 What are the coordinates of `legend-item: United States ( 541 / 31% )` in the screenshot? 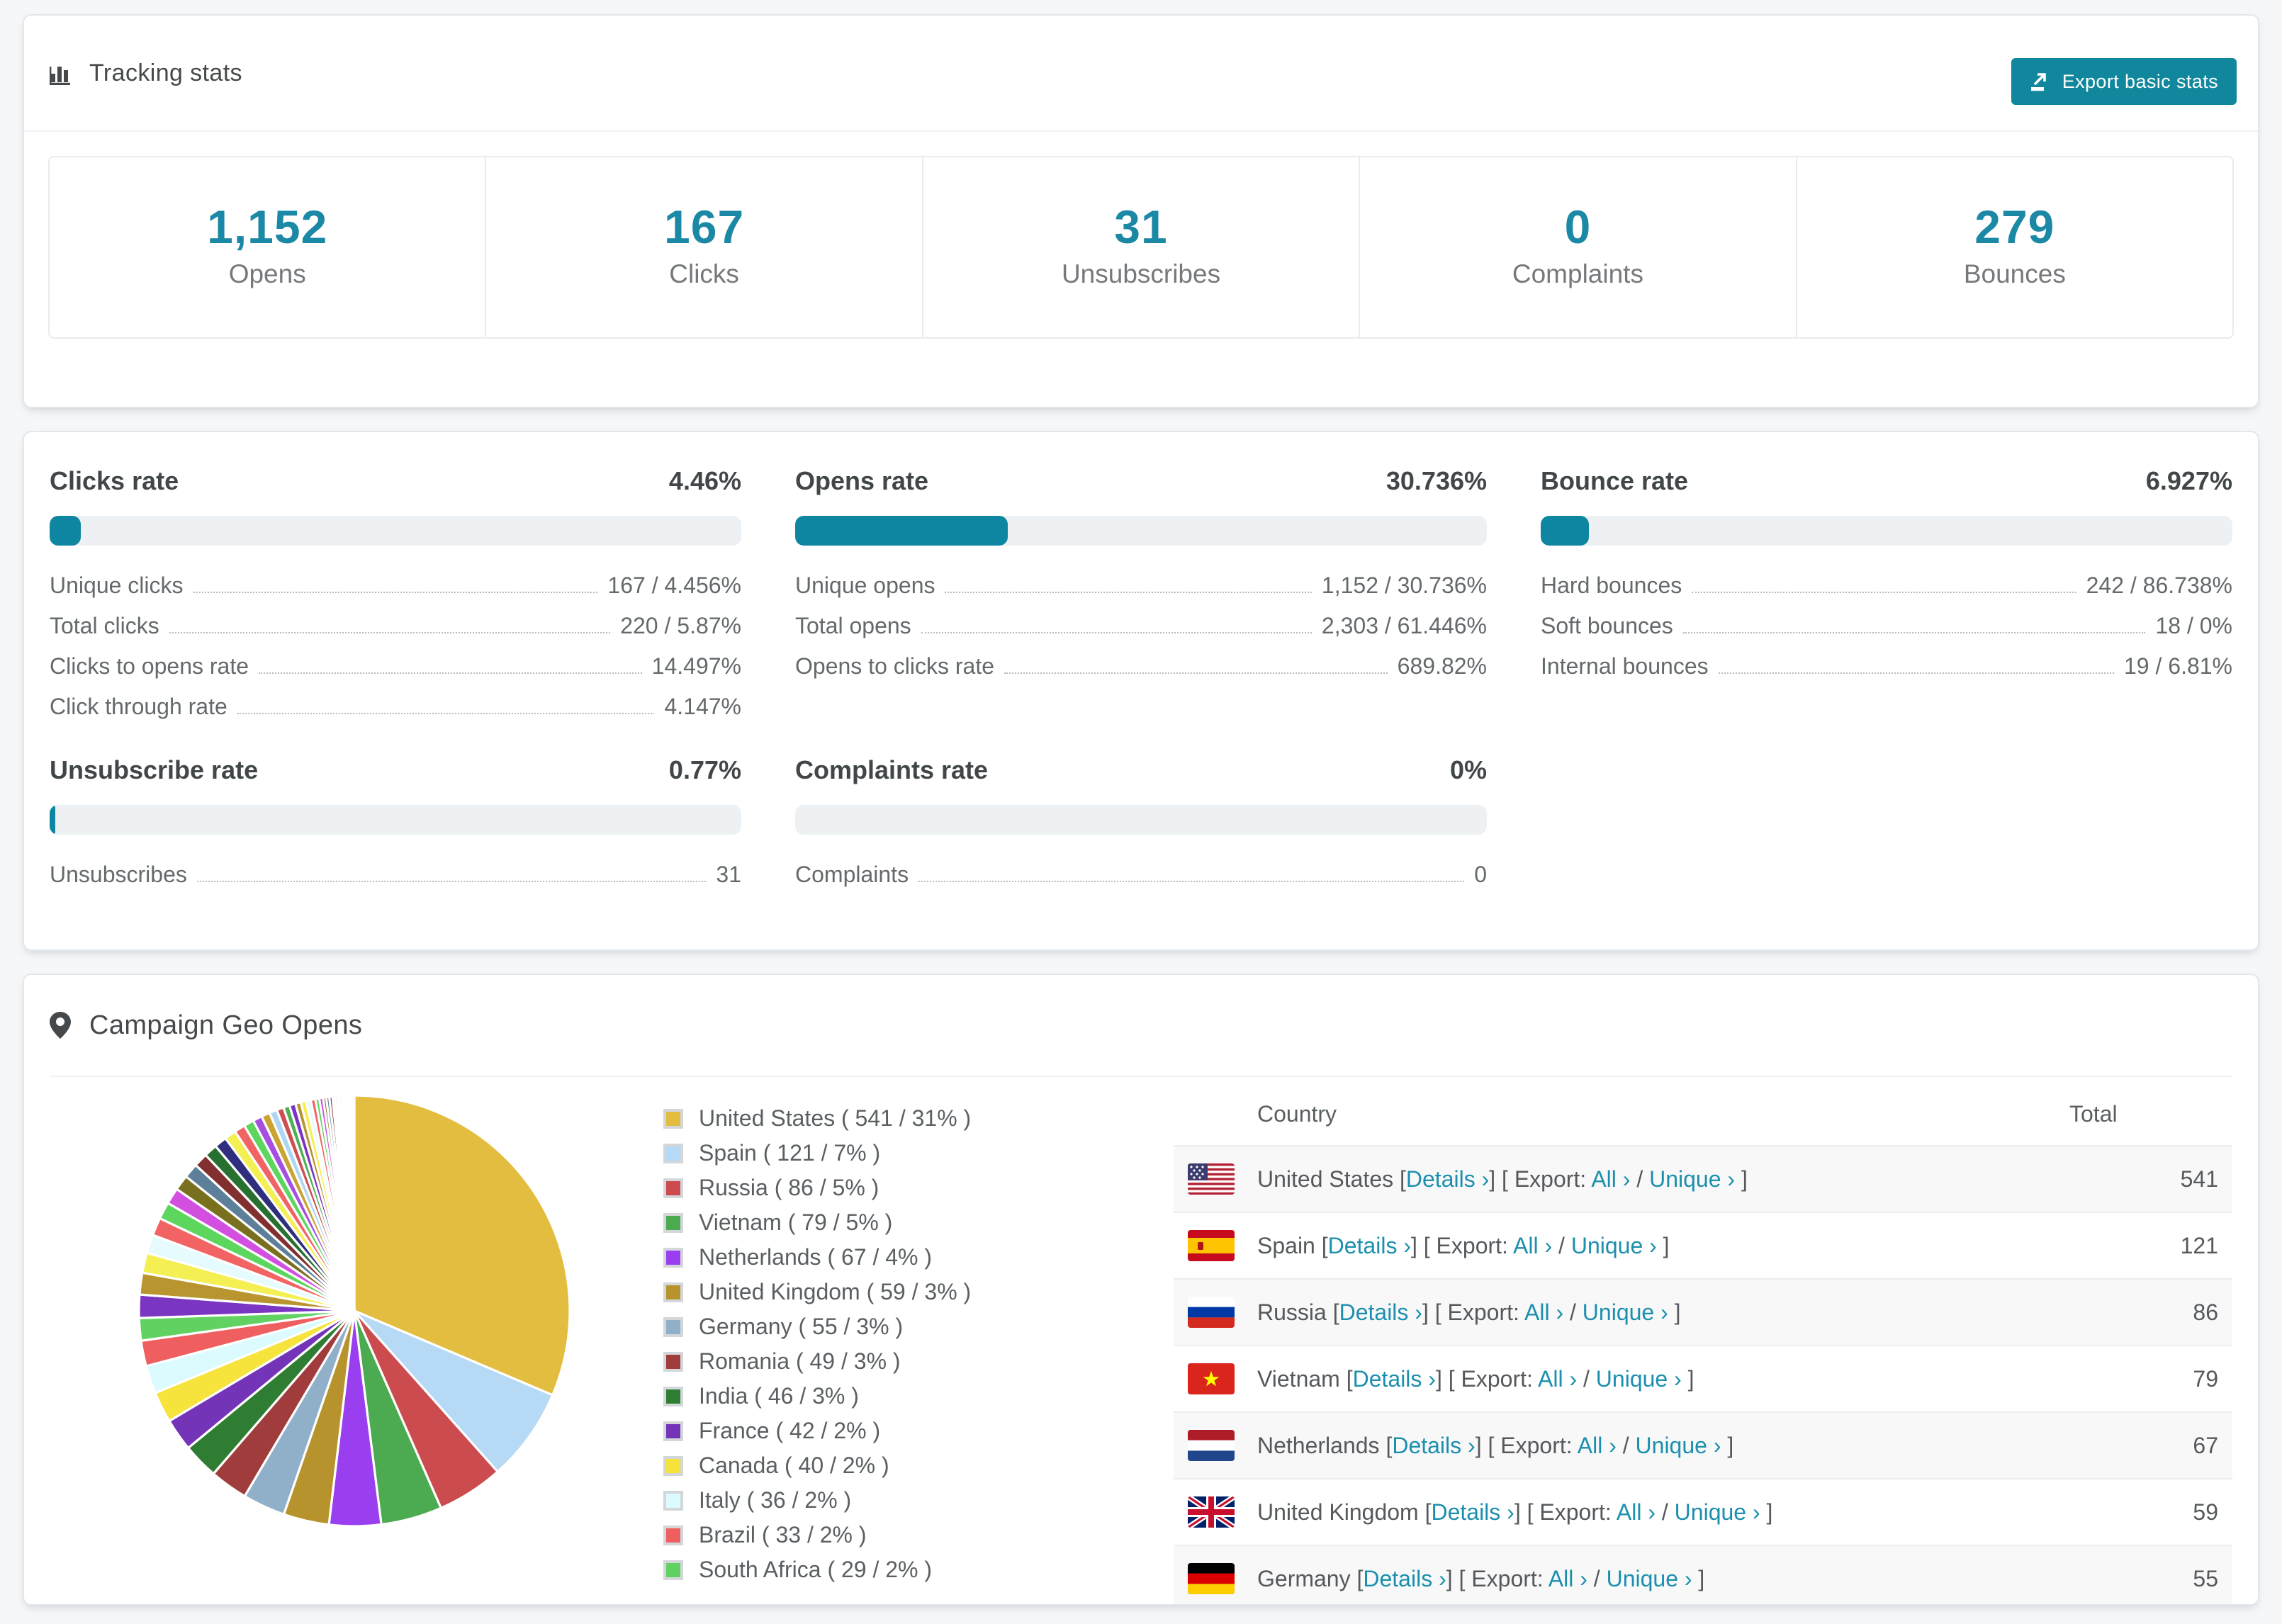 It's located at (876, 1118).